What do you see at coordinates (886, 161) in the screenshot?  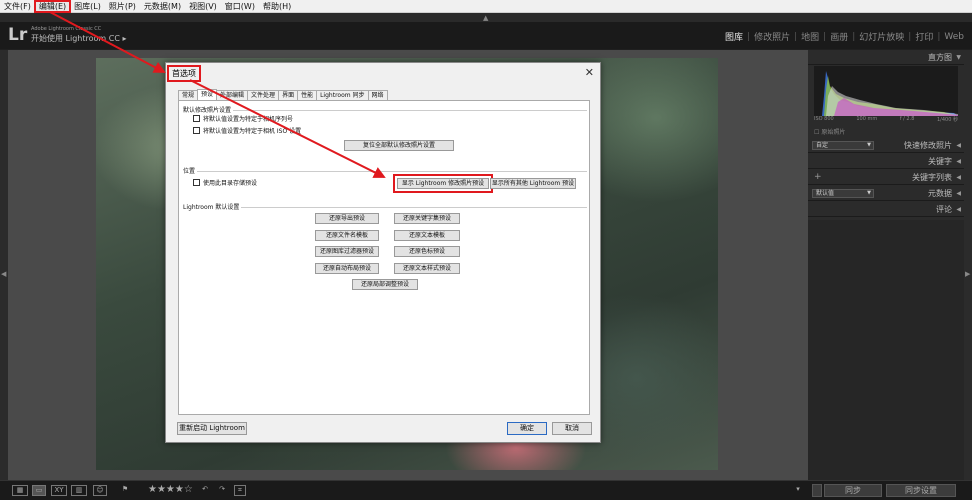 I see `keywording-header: 关键字 ◀` at bounding box center [886, 161].